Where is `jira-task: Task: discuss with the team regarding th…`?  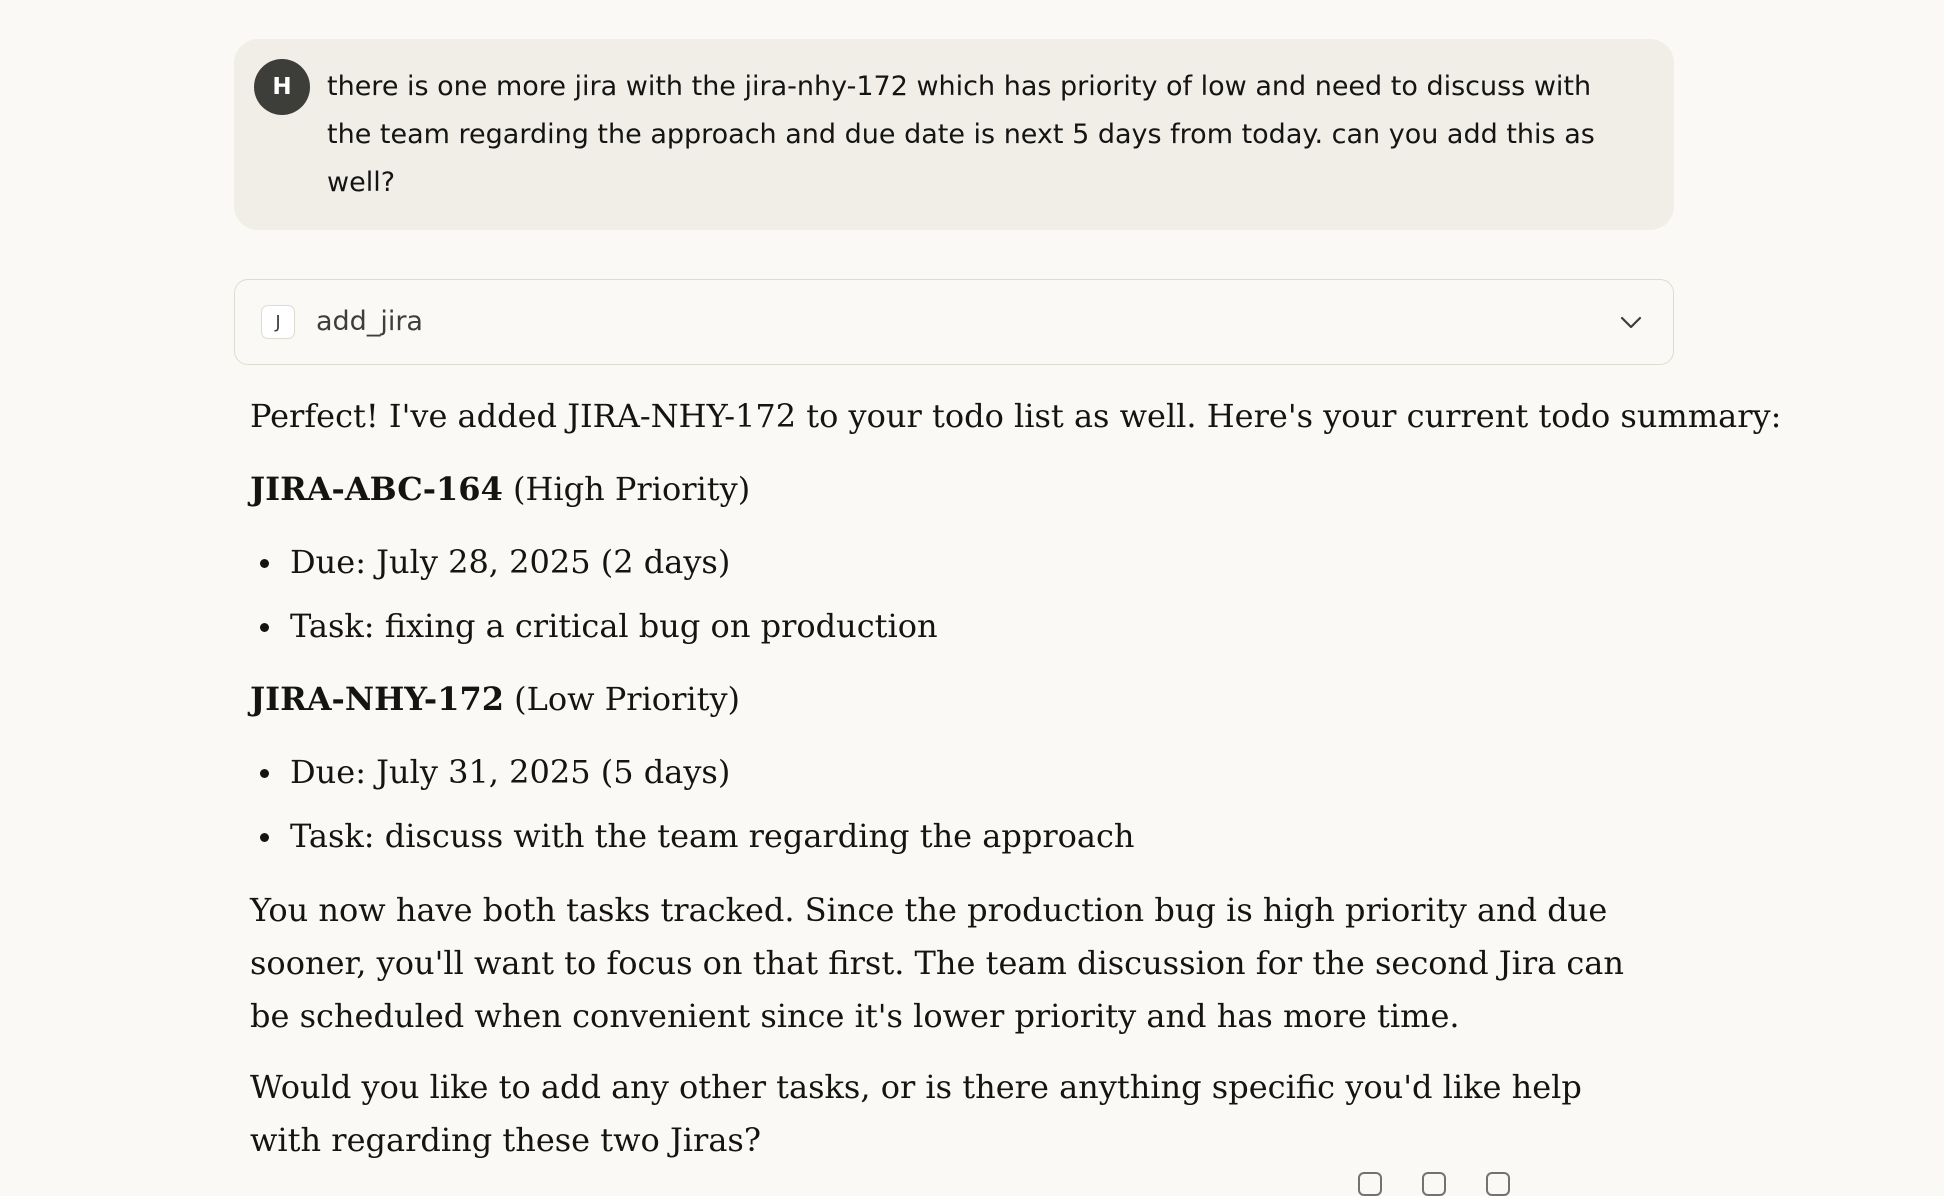
jira-task: Task: discuss with the team regarding th… is located at coordinates (692, 842).